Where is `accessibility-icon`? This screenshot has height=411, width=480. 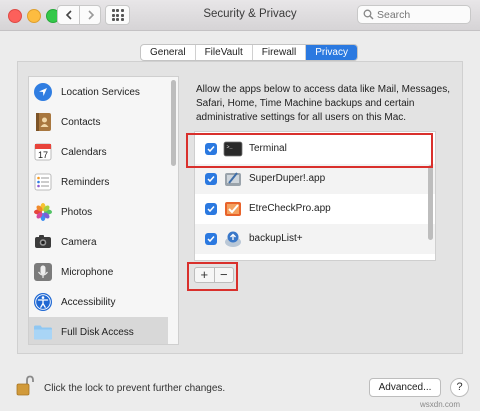
accessibility-icon is located at coordinates (43, 302).